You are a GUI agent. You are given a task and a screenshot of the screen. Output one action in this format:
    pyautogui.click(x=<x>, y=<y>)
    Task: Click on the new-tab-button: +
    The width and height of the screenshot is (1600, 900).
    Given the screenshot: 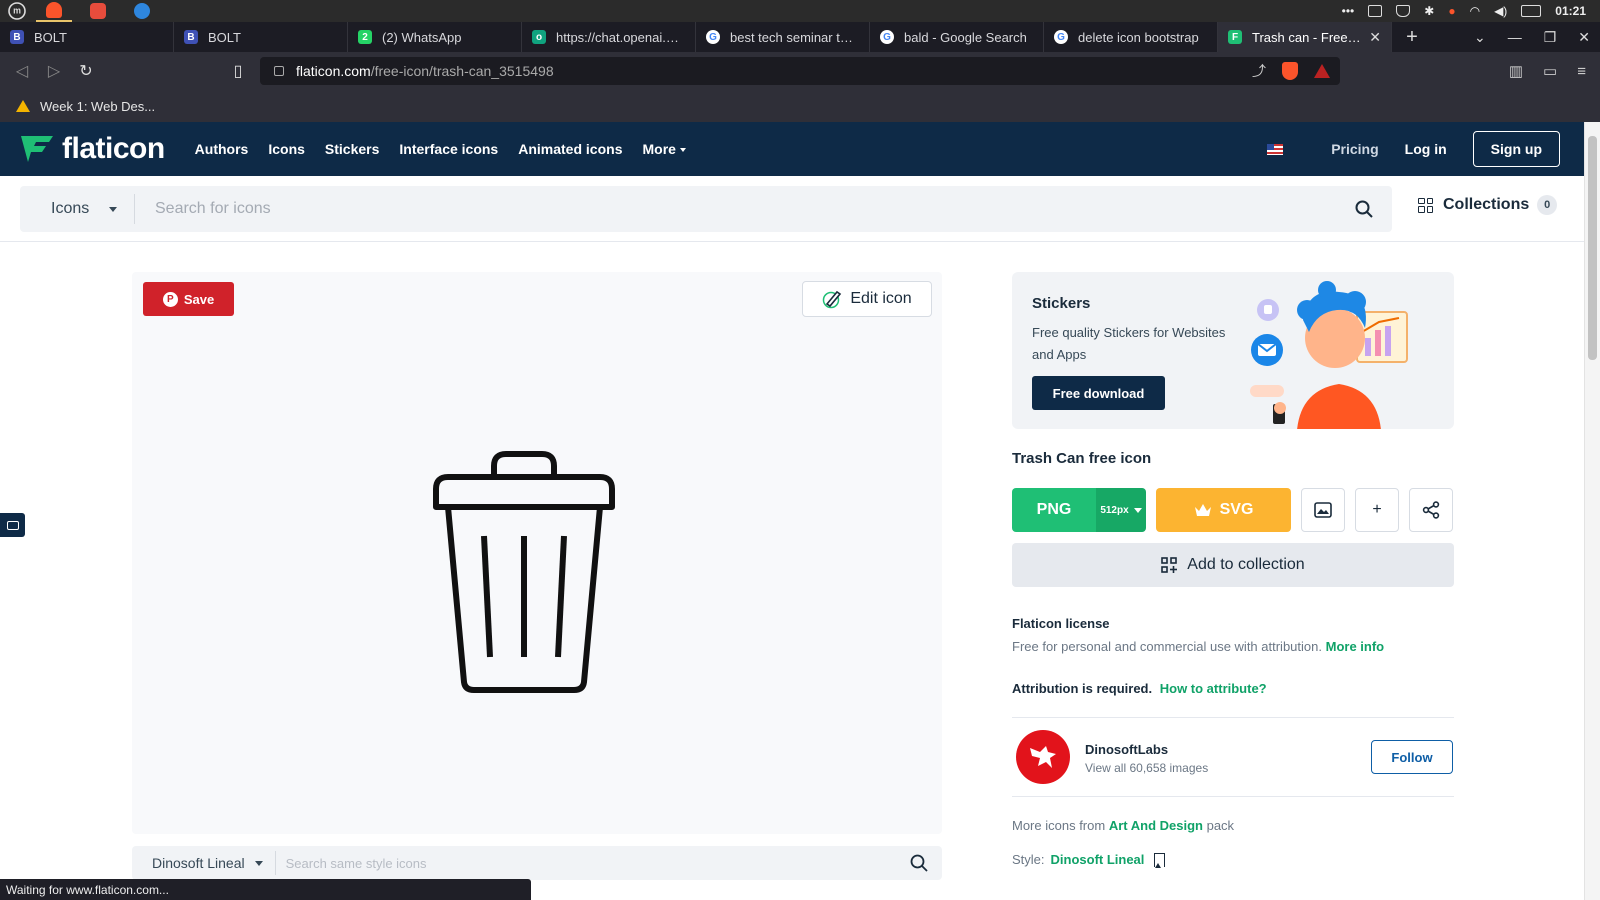 What is the action you would take?
    pyautogui.click(x=1412, y=37)
    